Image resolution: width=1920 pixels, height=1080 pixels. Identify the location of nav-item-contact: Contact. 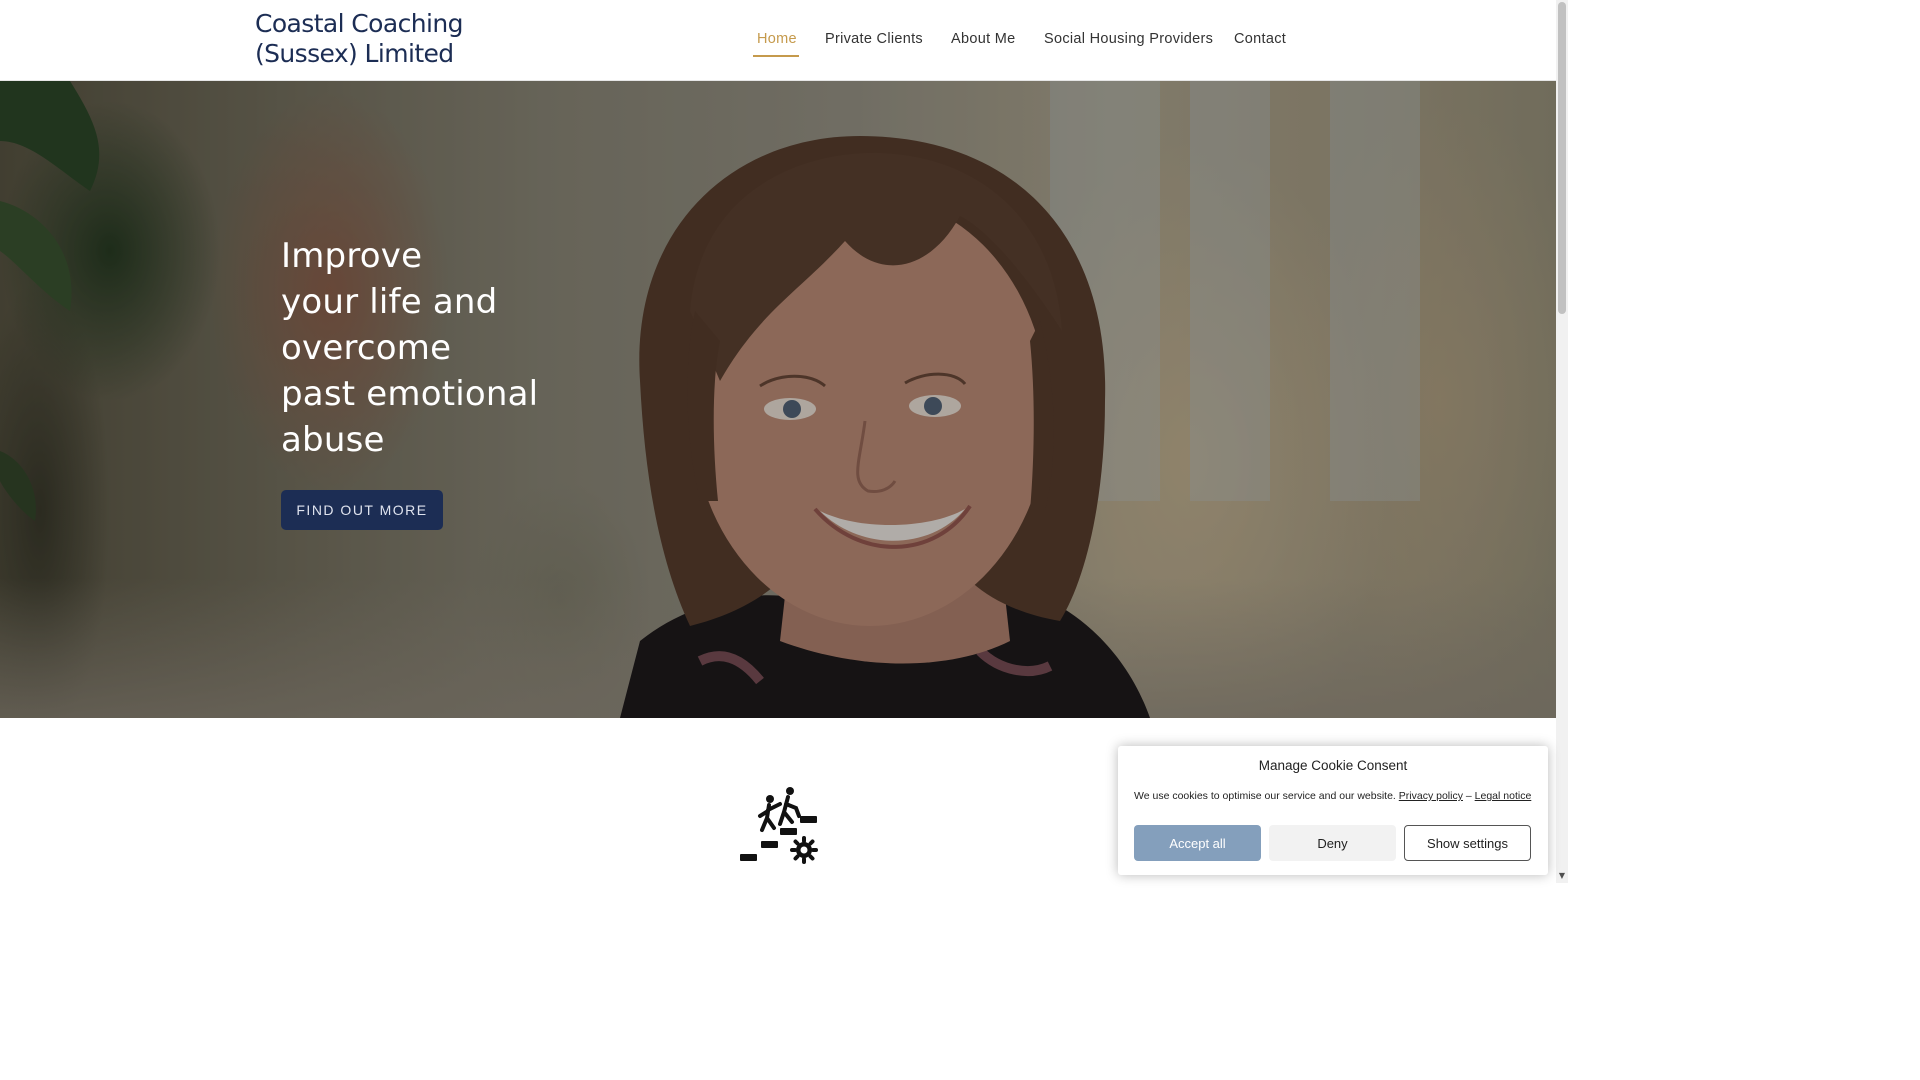
(1260, 39).